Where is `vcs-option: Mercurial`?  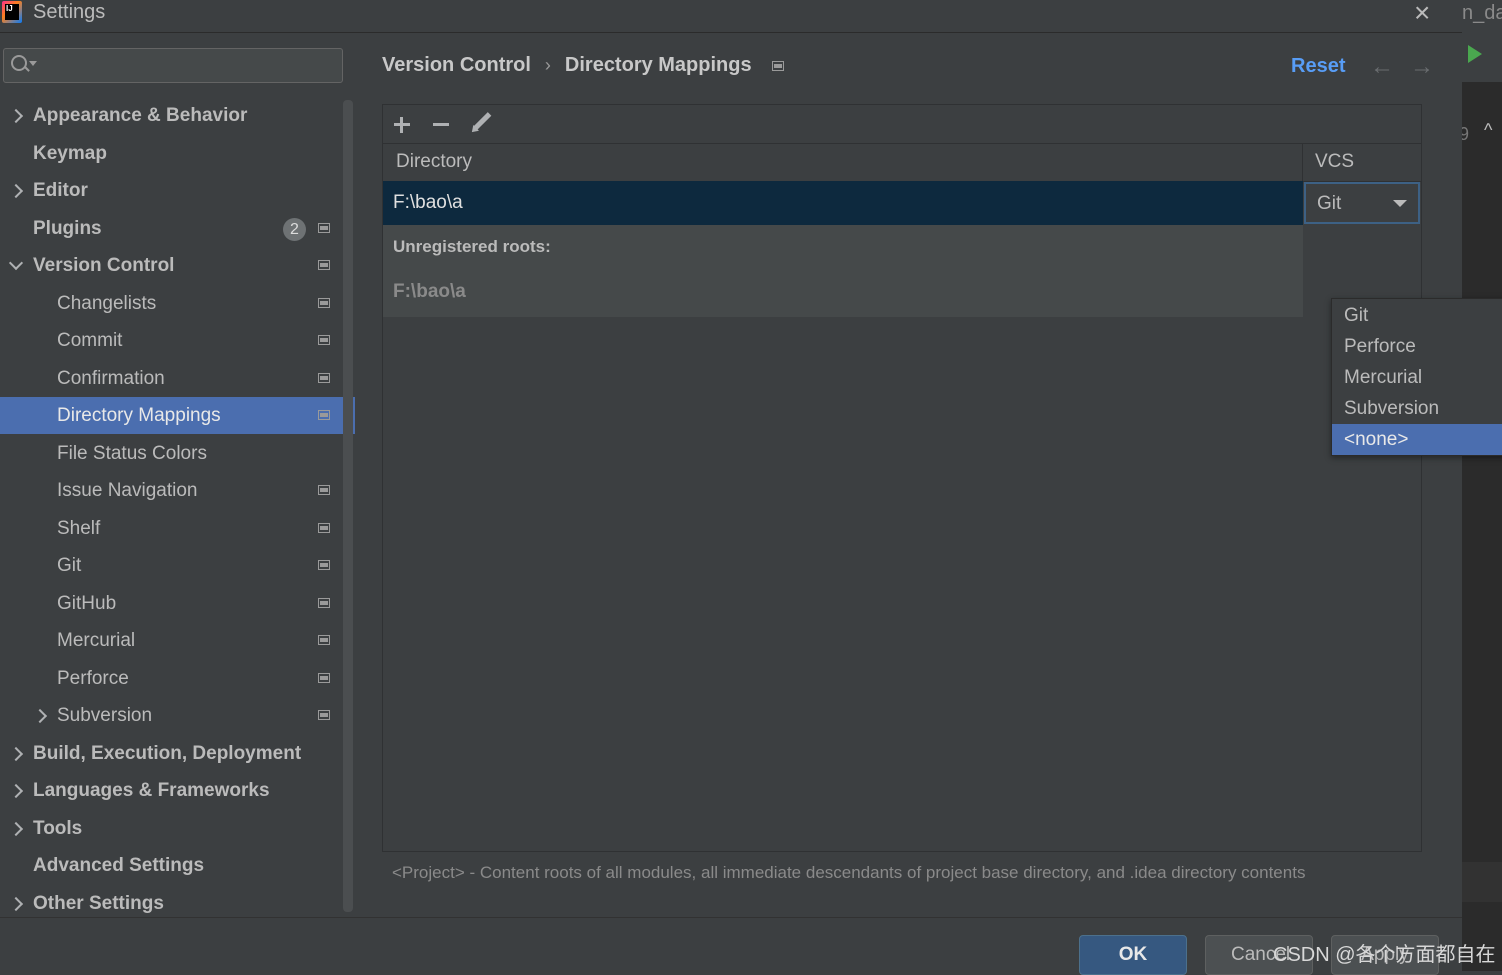
vcs-option: Mercurial is located at coordinates (1417, 377).